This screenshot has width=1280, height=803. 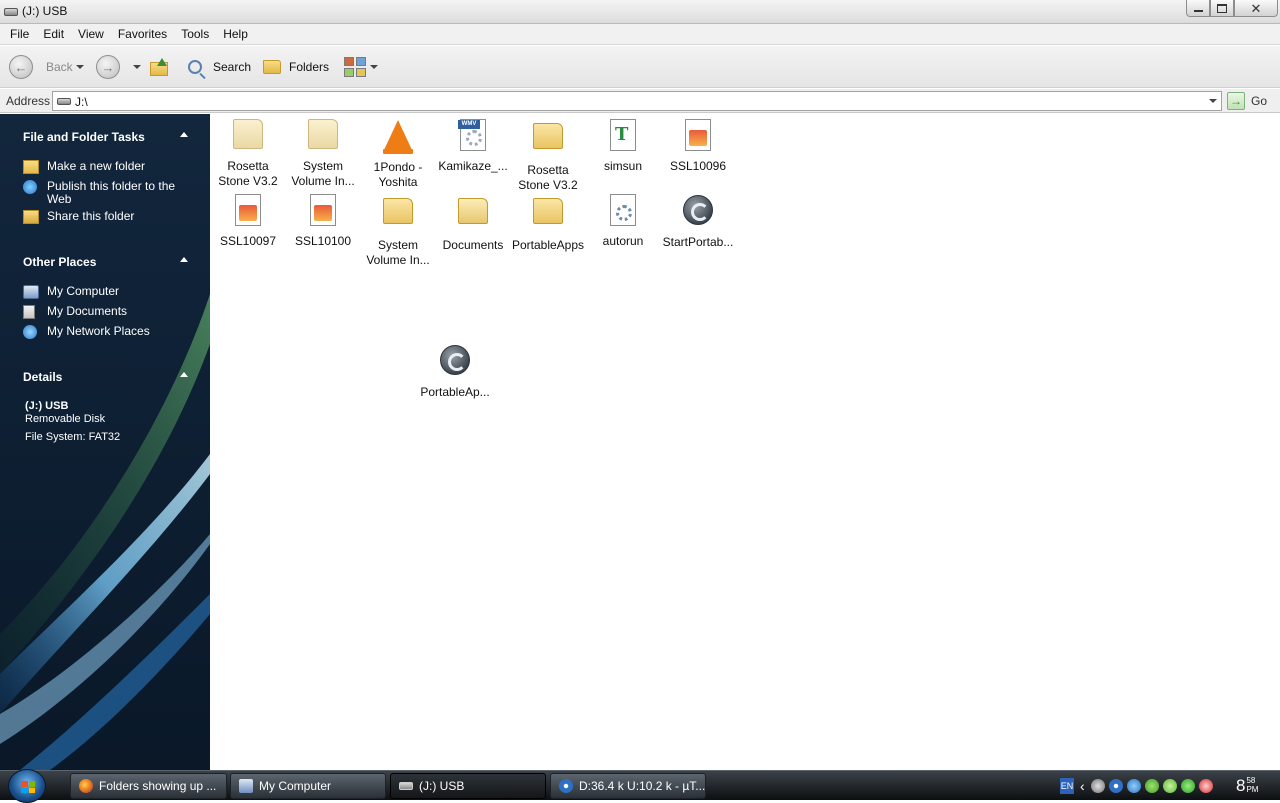 What do you see at coordinates (65, 419) in the screenshot?
I see `details-drive-type: Removable Disk` at bounding box center [65, 419].